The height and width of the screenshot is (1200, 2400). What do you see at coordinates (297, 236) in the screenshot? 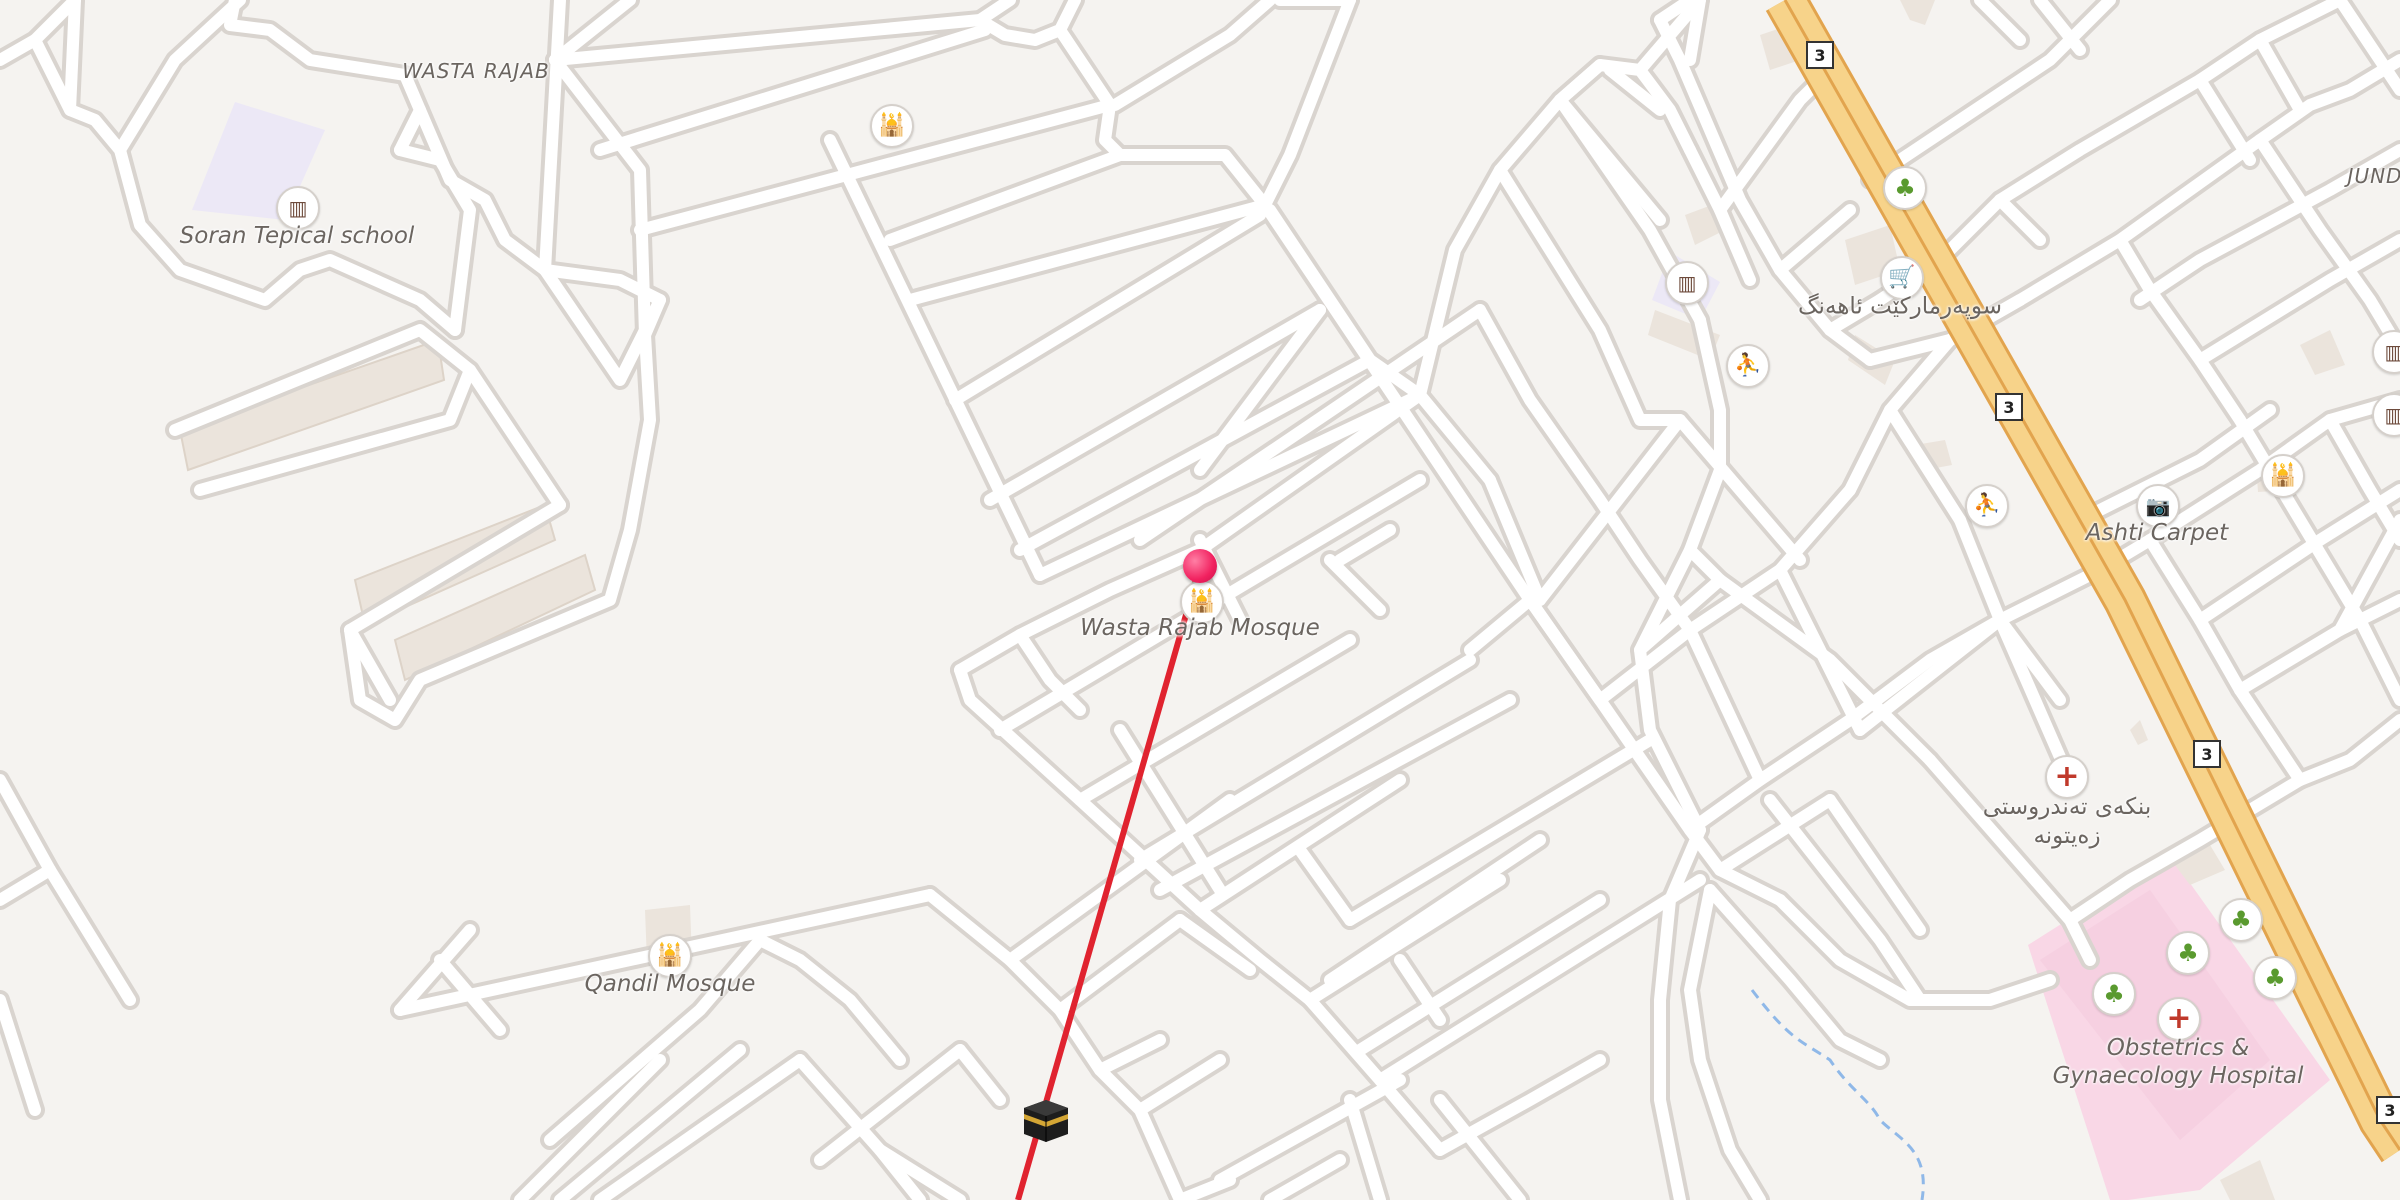
I see `place-label-soran-school: Soran Tepical school` at bounding box center [297, 236].